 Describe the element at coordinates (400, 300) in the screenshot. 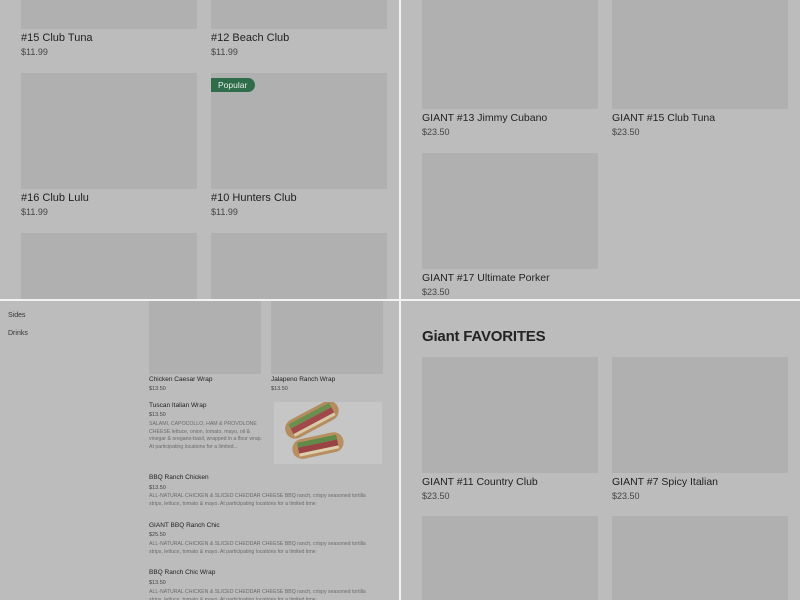

I see `panel-divider-horizontal` at that location.